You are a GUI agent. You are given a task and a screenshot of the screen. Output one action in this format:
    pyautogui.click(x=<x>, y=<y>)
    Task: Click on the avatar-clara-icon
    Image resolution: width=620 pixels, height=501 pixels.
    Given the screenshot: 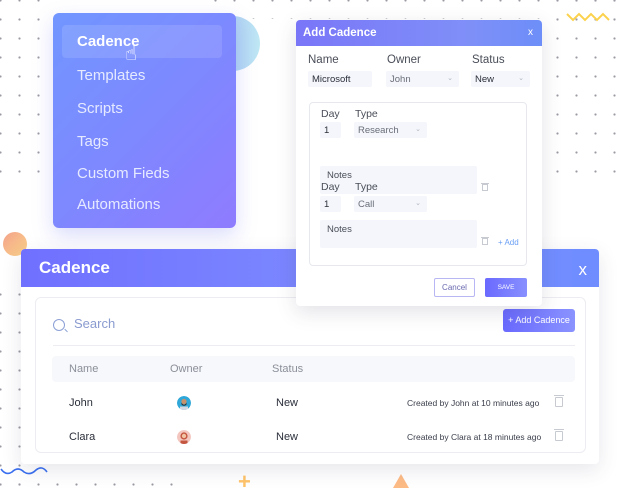 What is the action you would take?
    pyautogui.click(x=184, y=437)
    